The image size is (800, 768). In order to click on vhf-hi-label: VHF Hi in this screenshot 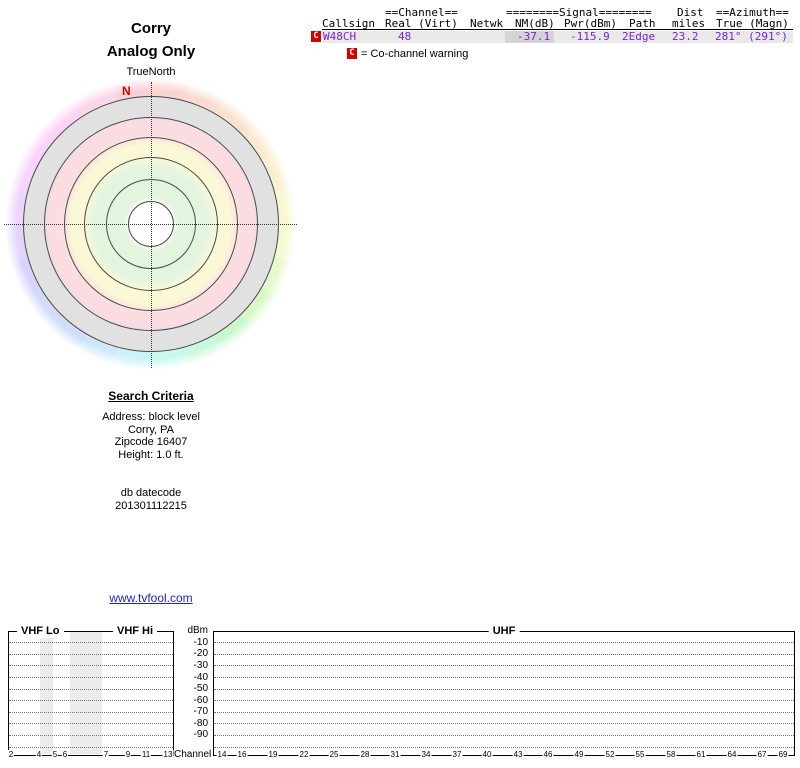, I will do `click(135, 631)`.